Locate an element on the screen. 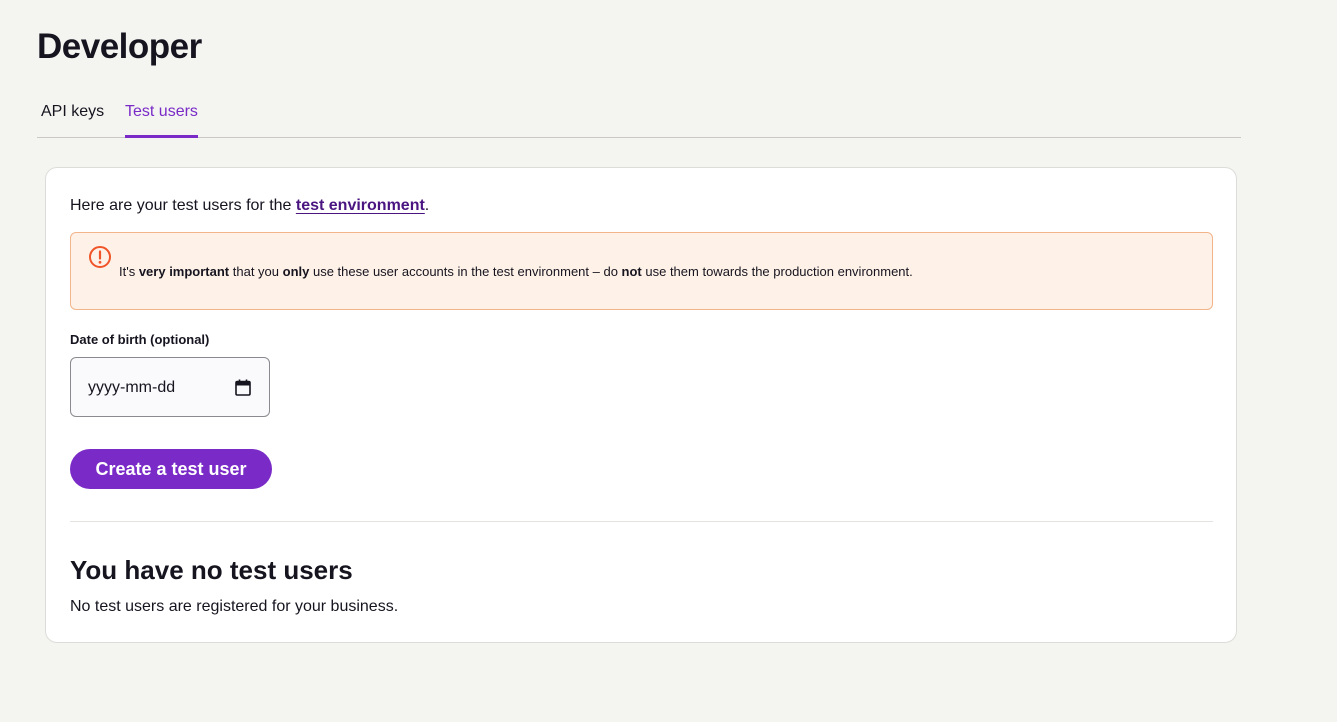  tab-test-users: Test users is located at coordinates (161, 115).